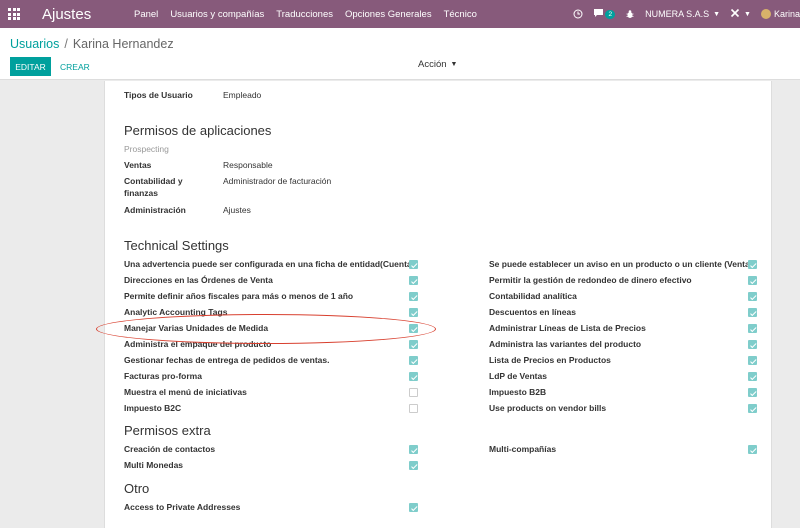 This screenshot has height=528, width=800. Describe the element at coordinates (196, 328) in the screenshot. I see `setting-label: Manejar Varias Unidades de Medida` at that location.